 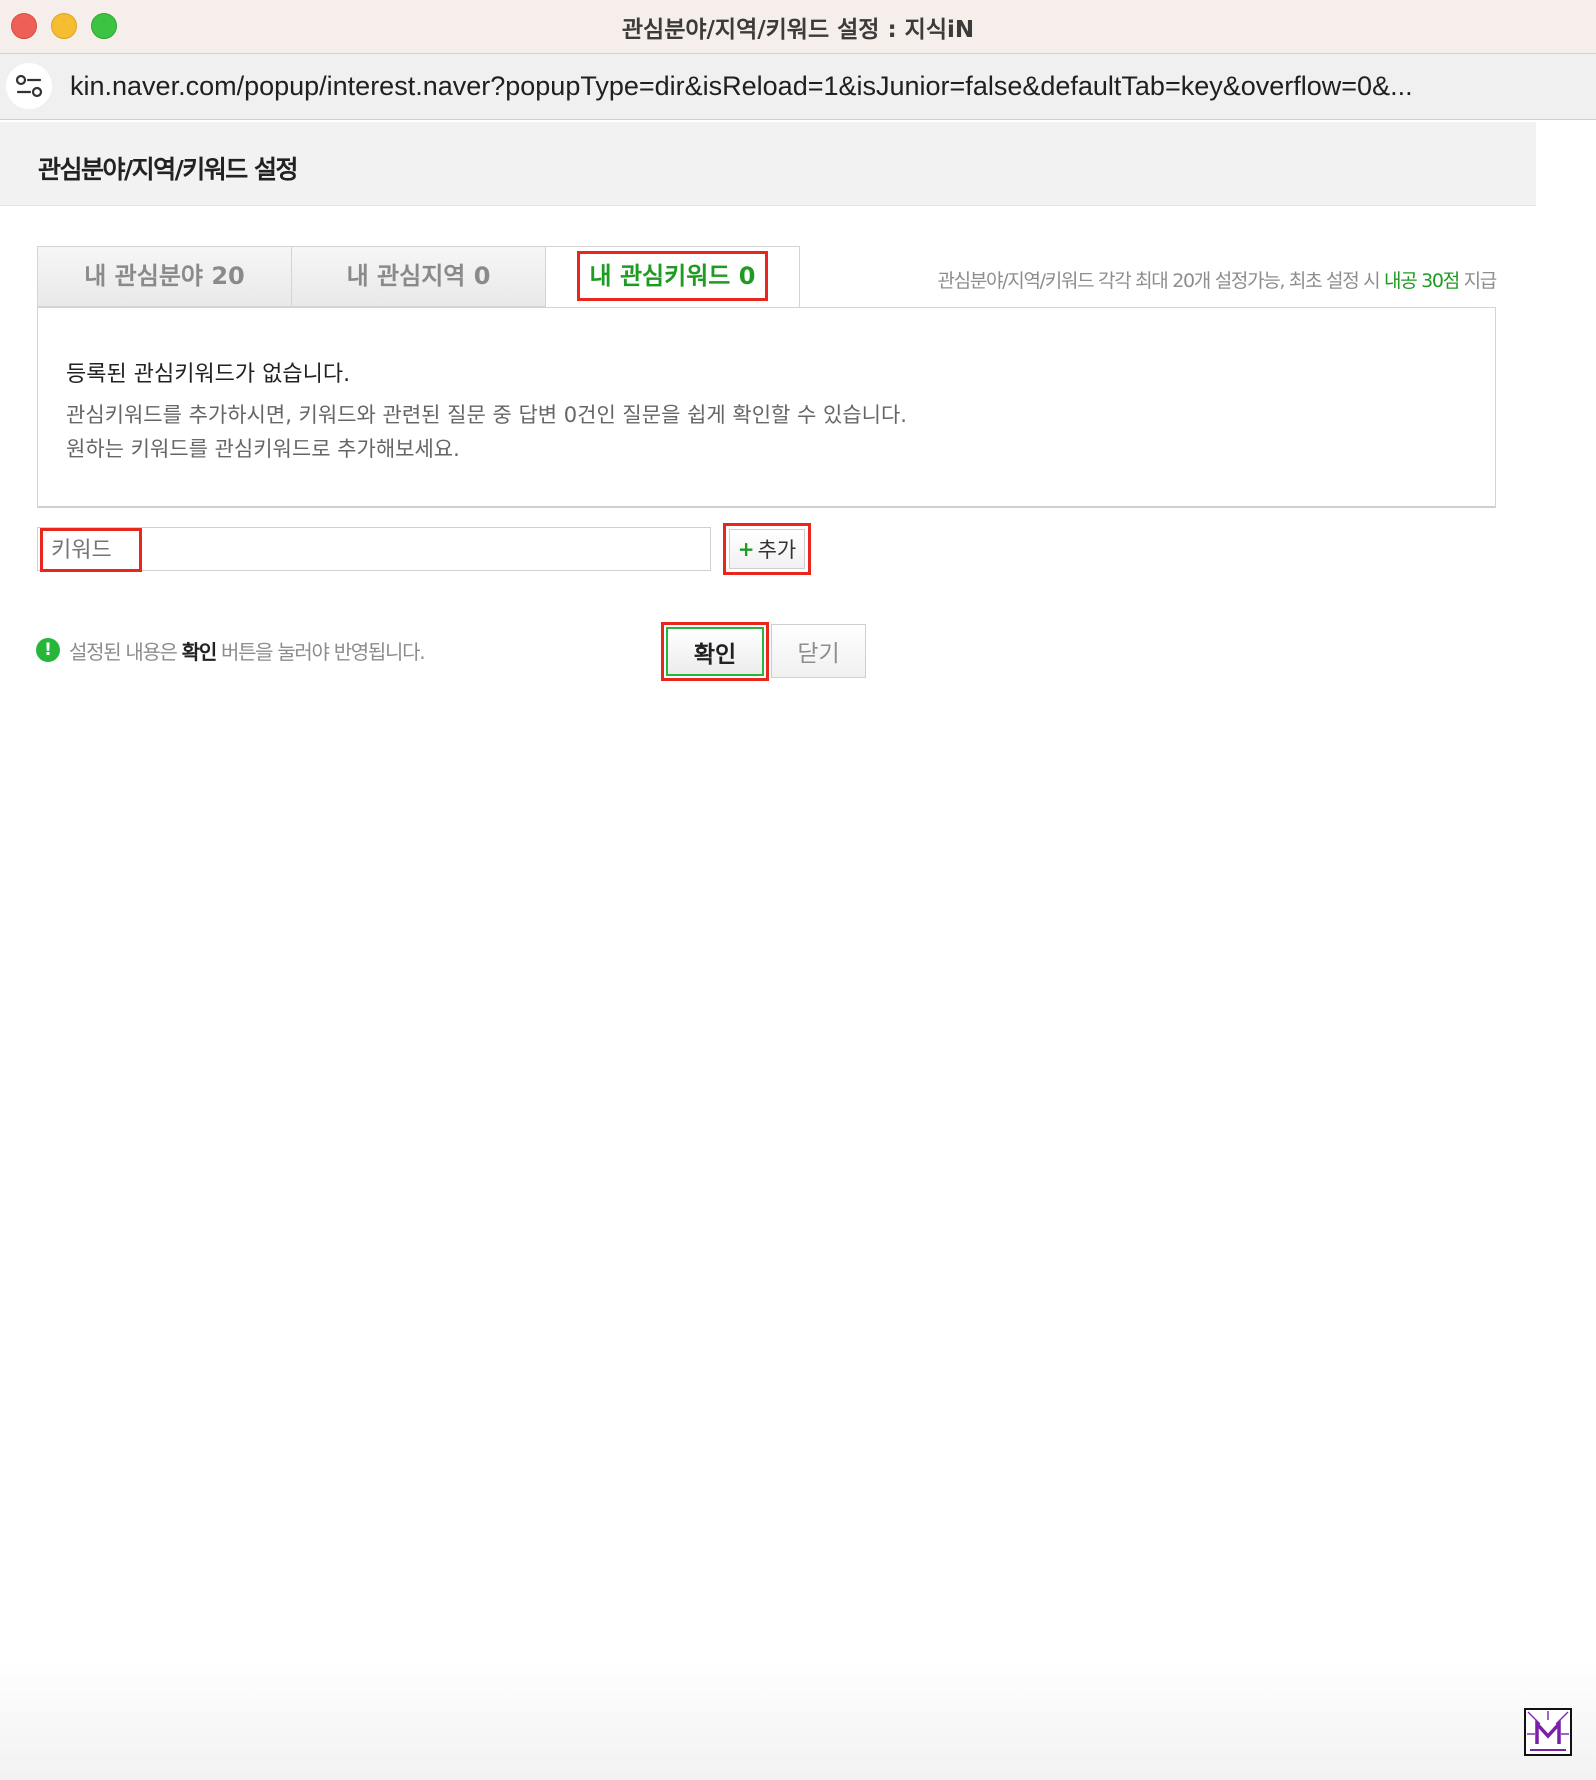 I want to click on tab-note-highlight: 내공 30점, so click(x=1422, y=281).